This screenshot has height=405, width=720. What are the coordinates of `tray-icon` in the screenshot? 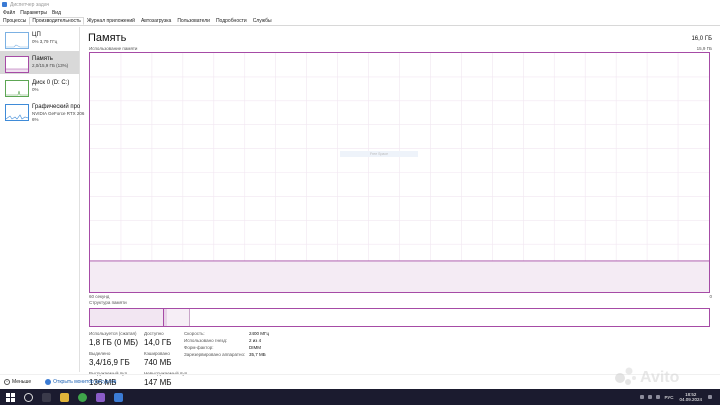 It's located at (642, 397).